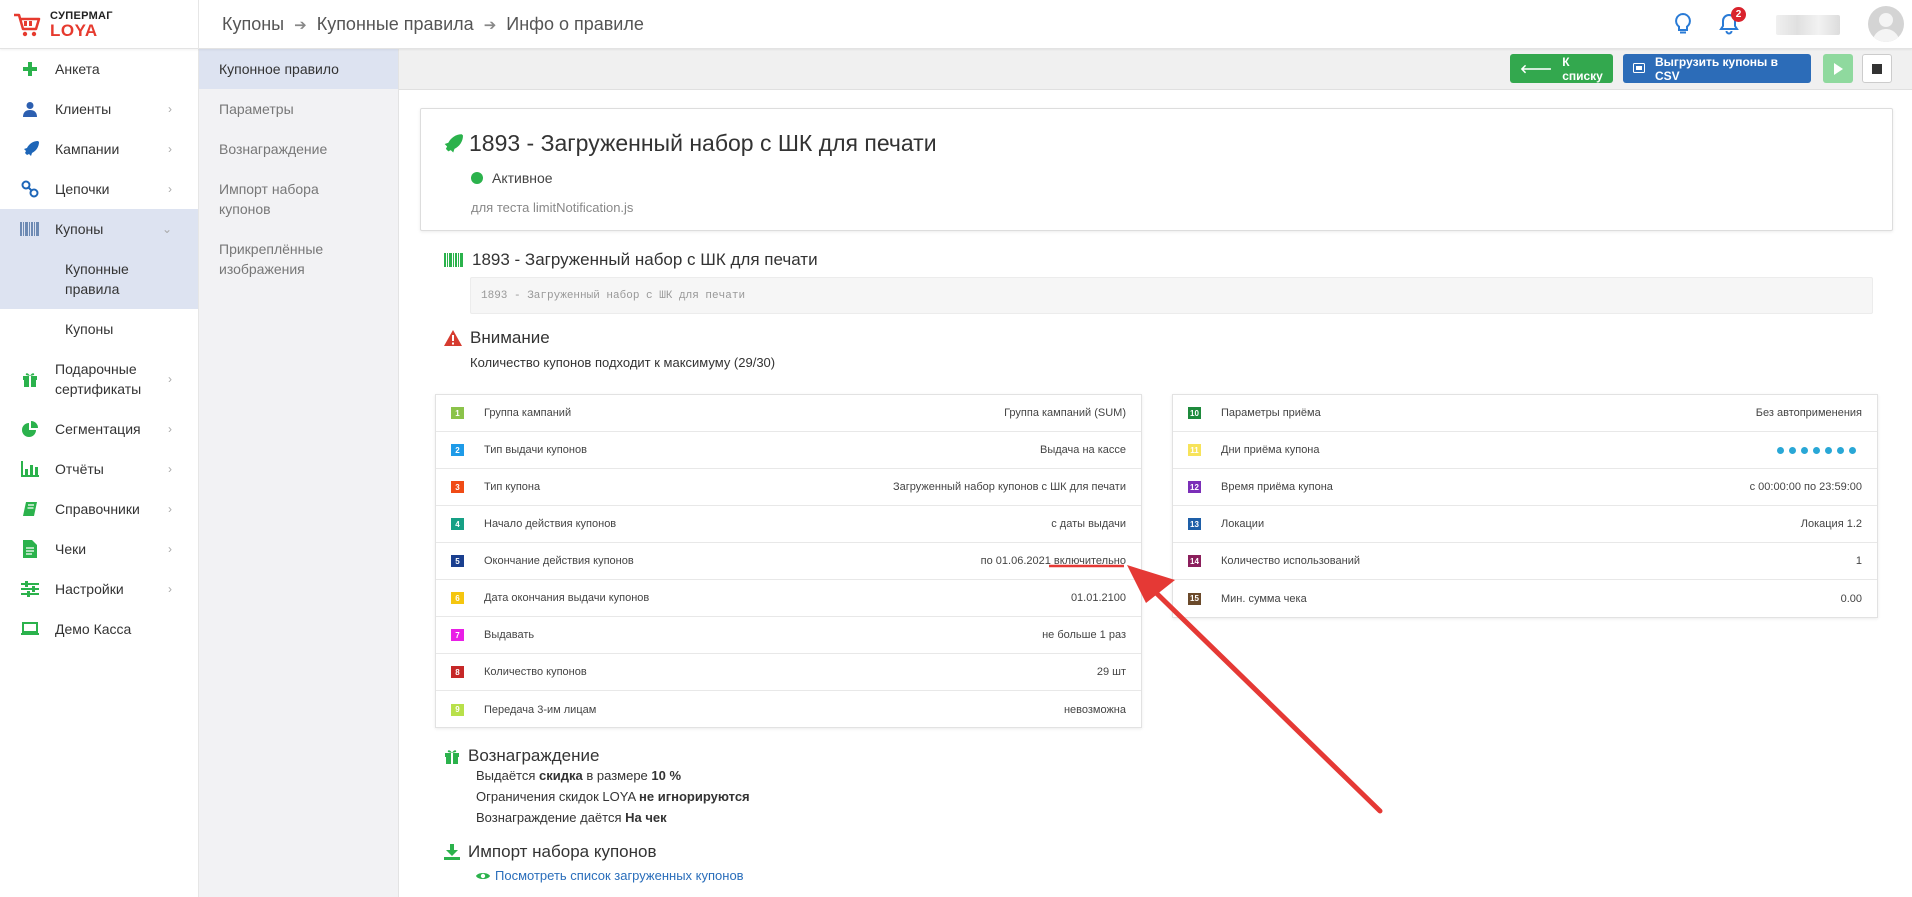 This screenshot has height=897, width=1912. I want to click on logo: СУПЕРМАГ LOYA, so click(99, 24).